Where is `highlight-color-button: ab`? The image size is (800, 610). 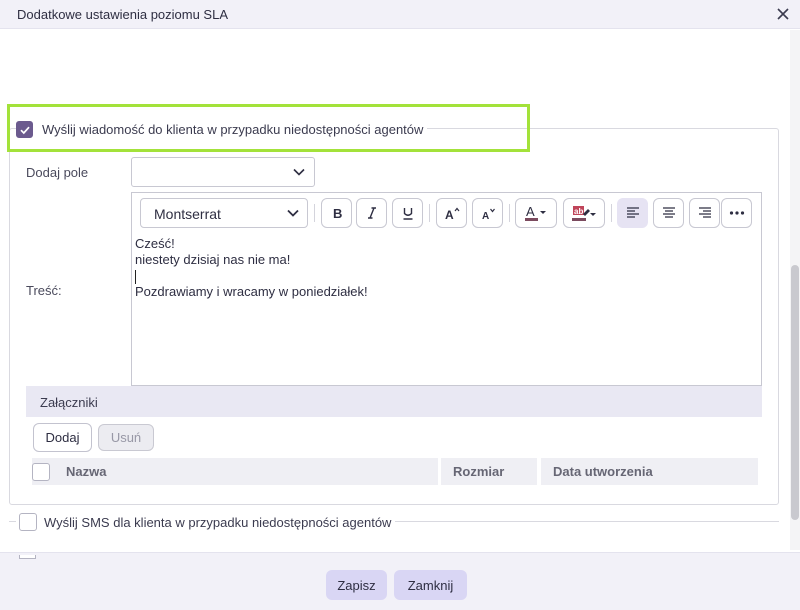 highlight-color-button: ab is located at coordinates (584, 213).